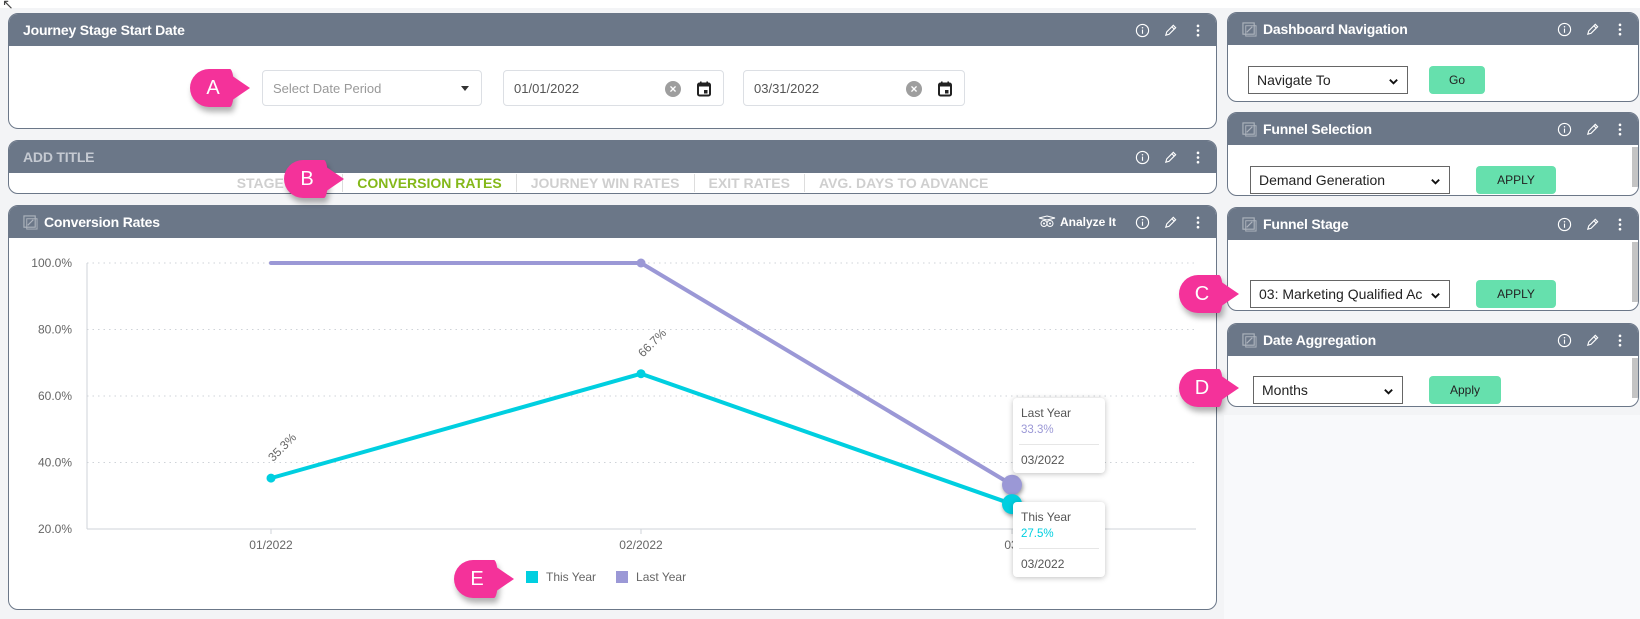  Describe the element at coordinates (661, 577) in the screenshot. I see `legend-label: Last Year` at that location.